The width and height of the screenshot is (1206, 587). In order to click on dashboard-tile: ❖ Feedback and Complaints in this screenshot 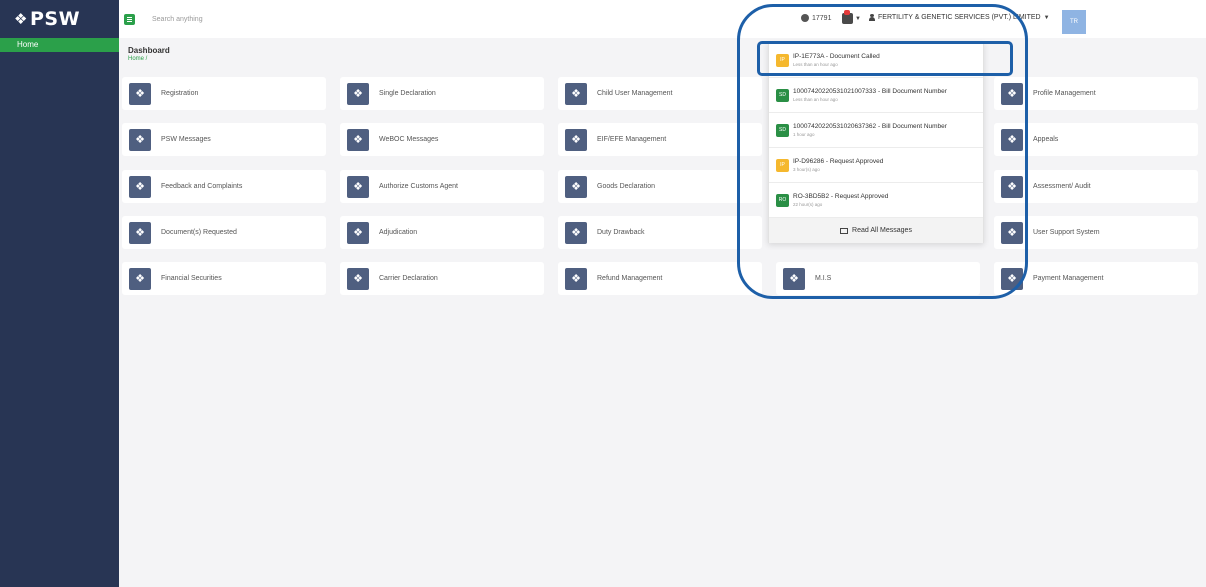, I will do `click(224, 186)`.